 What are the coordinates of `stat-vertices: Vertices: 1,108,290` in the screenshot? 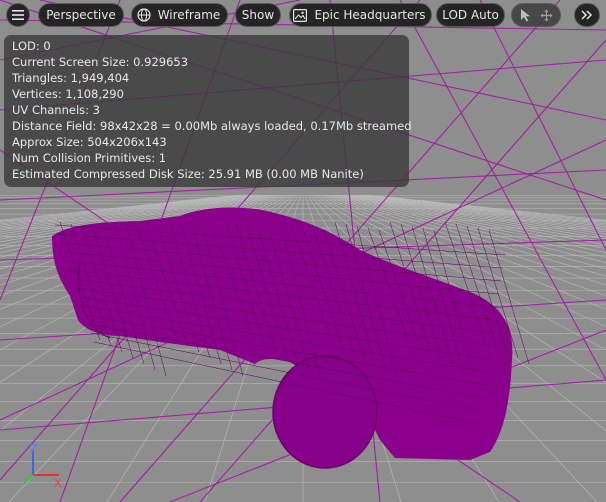 It's located at (68, 94).